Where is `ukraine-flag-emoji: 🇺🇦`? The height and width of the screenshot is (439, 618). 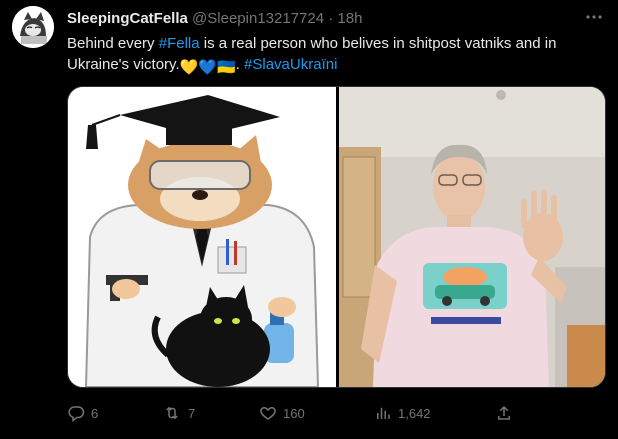
ukraine-flag-emoji: 🇺🇦 is located at coordinates (226, 67).